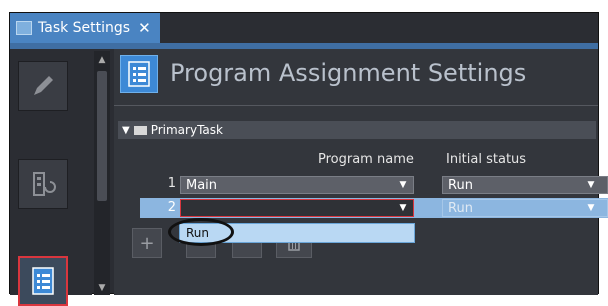 This screenshot has width=608, height=306. What do you see at coordinates (297, 185) in the screenshot?
I see `program-select-row-1: Main ▼` at bounding box center [297, 185].